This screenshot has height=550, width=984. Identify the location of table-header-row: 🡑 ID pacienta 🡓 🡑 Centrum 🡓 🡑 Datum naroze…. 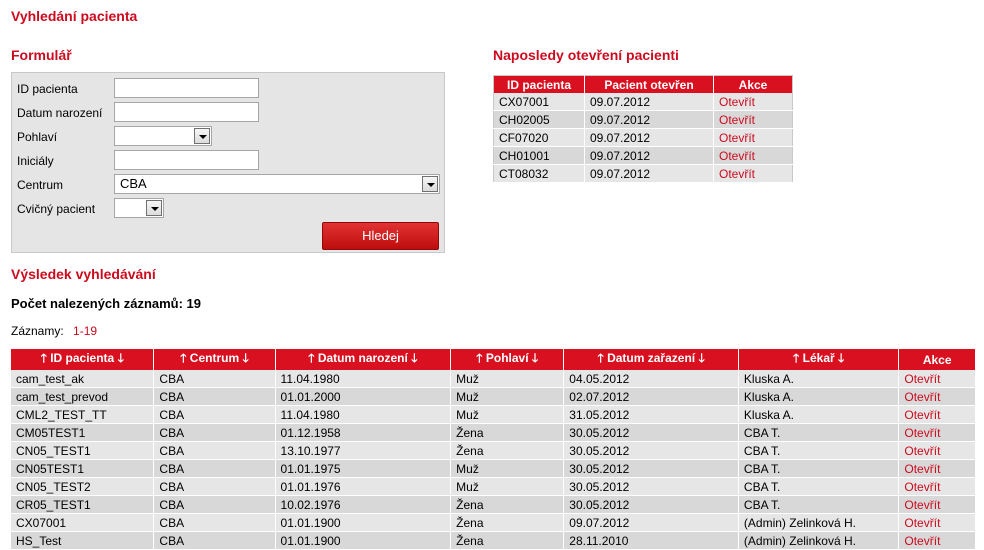
(493, 359).